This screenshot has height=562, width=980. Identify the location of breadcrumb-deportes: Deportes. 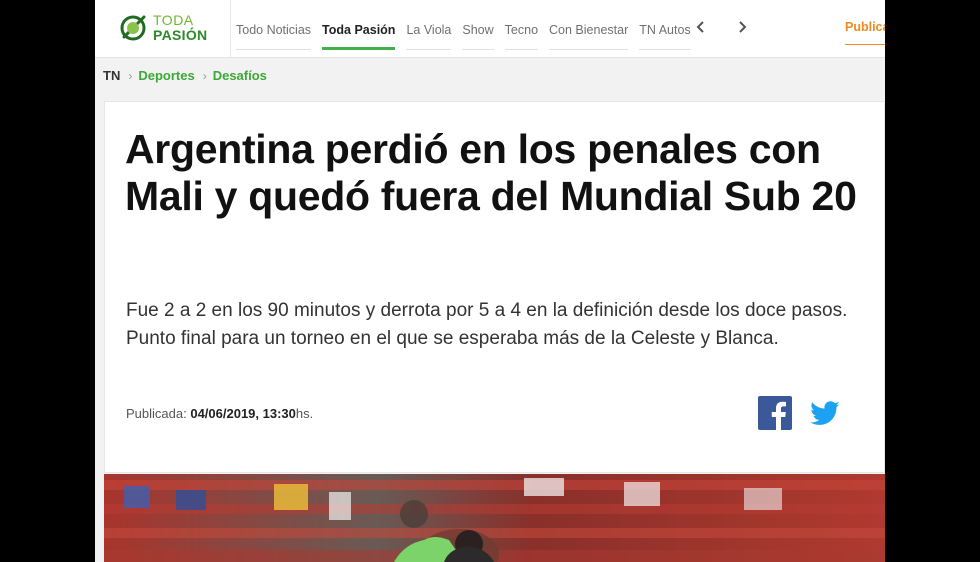
(166, 75).